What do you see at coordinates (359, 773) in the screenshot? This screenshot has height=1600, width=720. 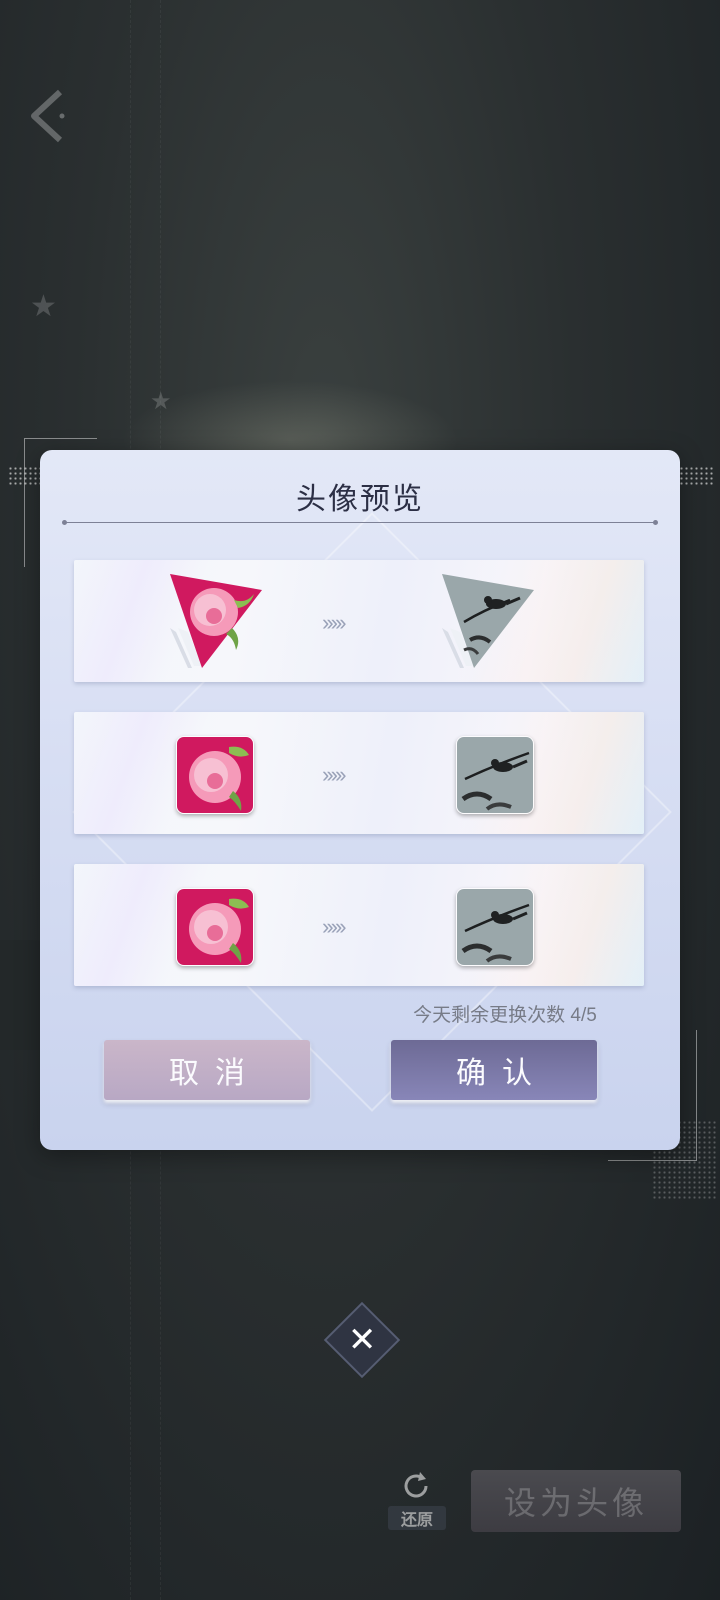 I see `preview-row-square-large: ›››››` at bounding box center [359, 773].